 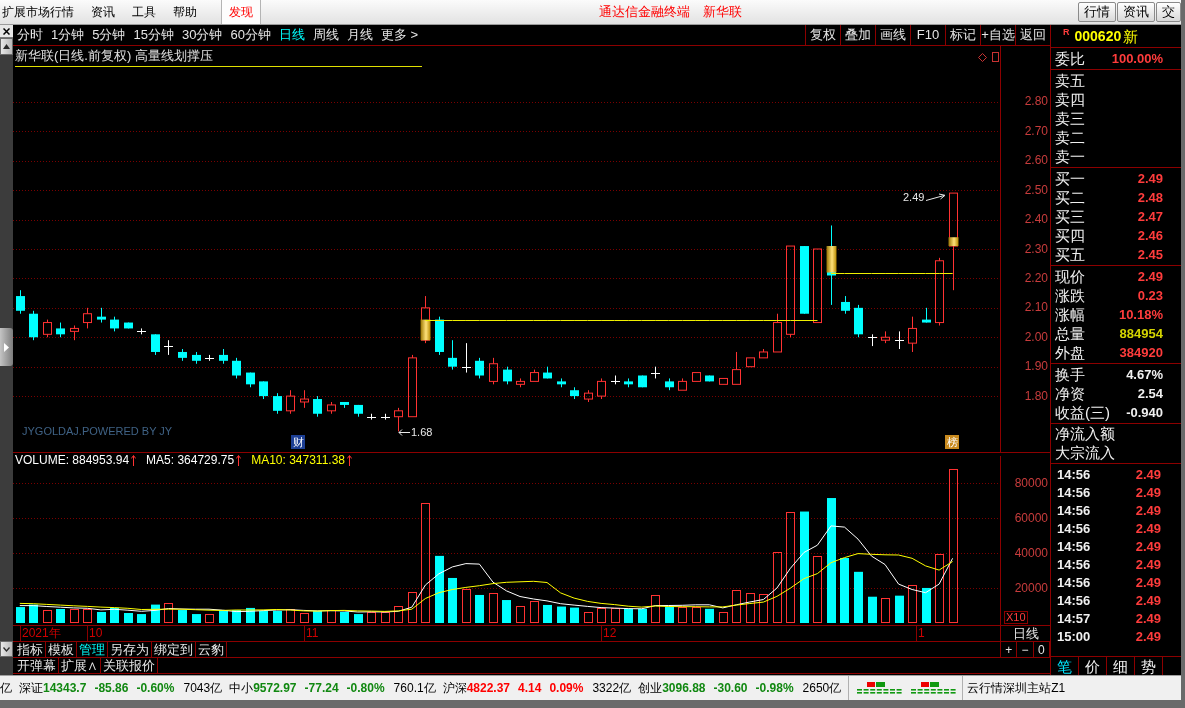 I want to click on stock-name: 新, so click(x=1131, y=36).